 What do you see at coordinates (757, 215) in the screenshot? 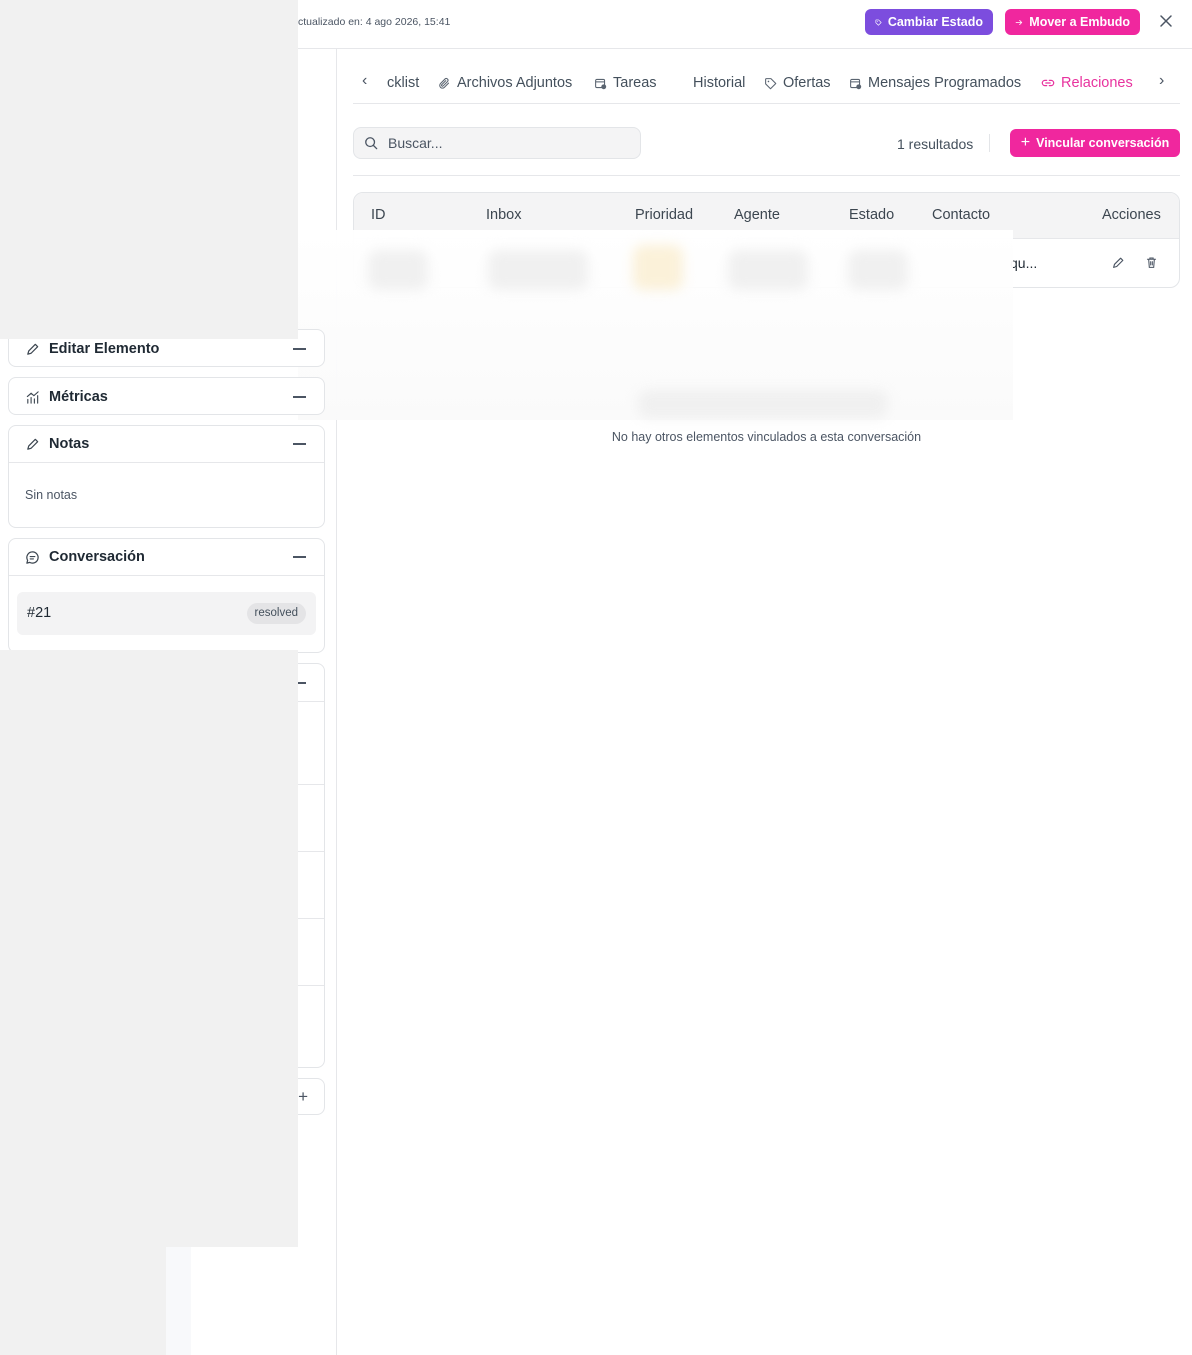
I see `column-header-agent: Agente` at bounding box center [757, 215].